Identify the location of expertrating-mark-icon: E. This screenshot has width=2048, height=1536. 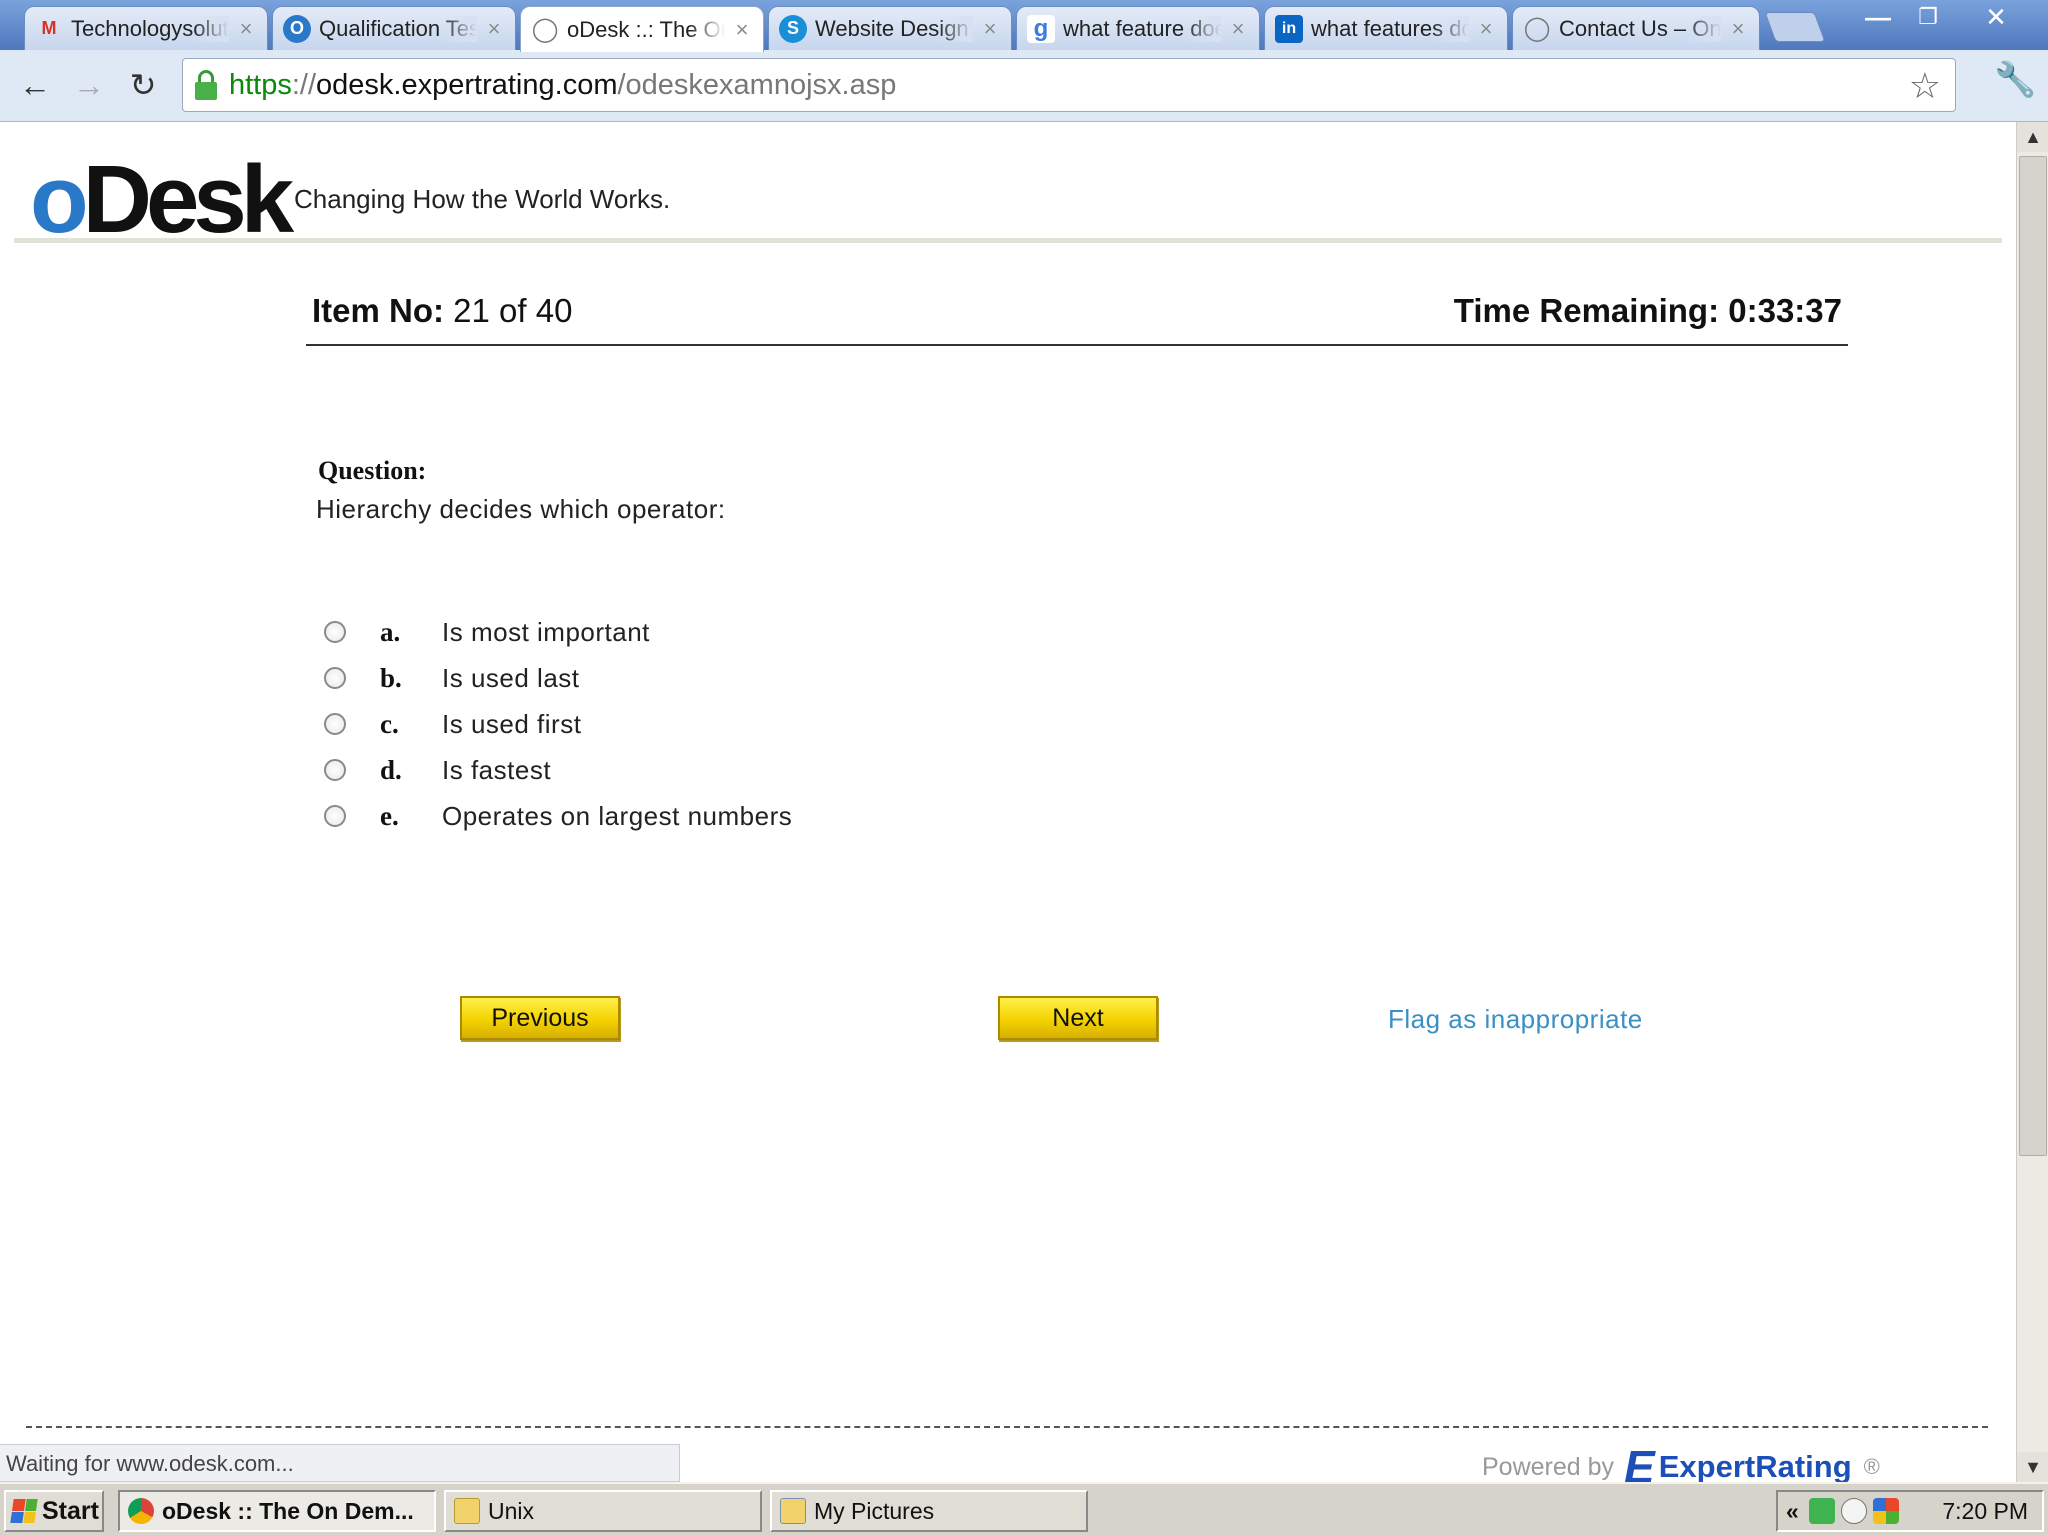
(1639, 1461).